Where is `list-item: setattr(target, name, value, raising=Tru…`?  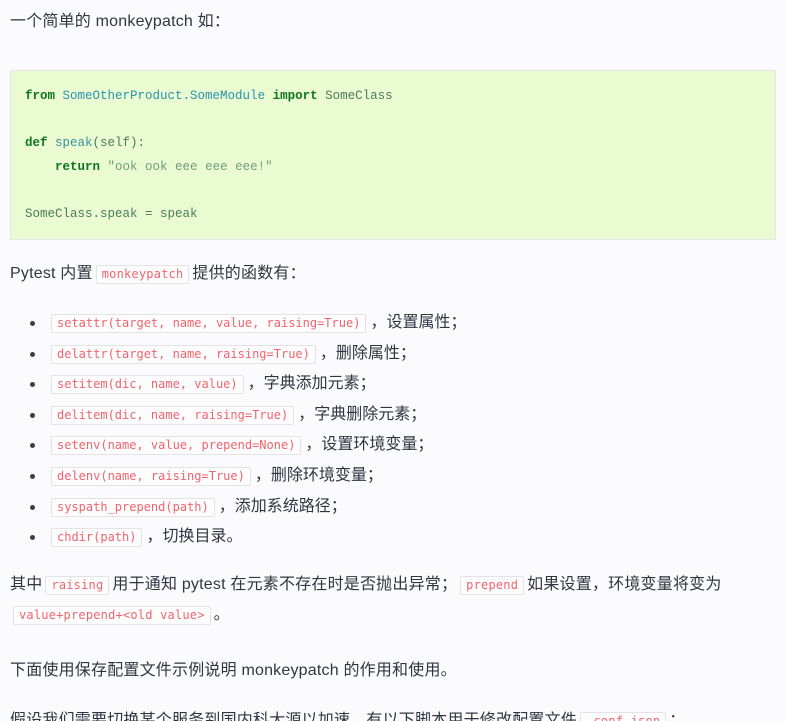 list-item: setattr(target, name, value, raising=Tru… is located at coordinates (403, 323).